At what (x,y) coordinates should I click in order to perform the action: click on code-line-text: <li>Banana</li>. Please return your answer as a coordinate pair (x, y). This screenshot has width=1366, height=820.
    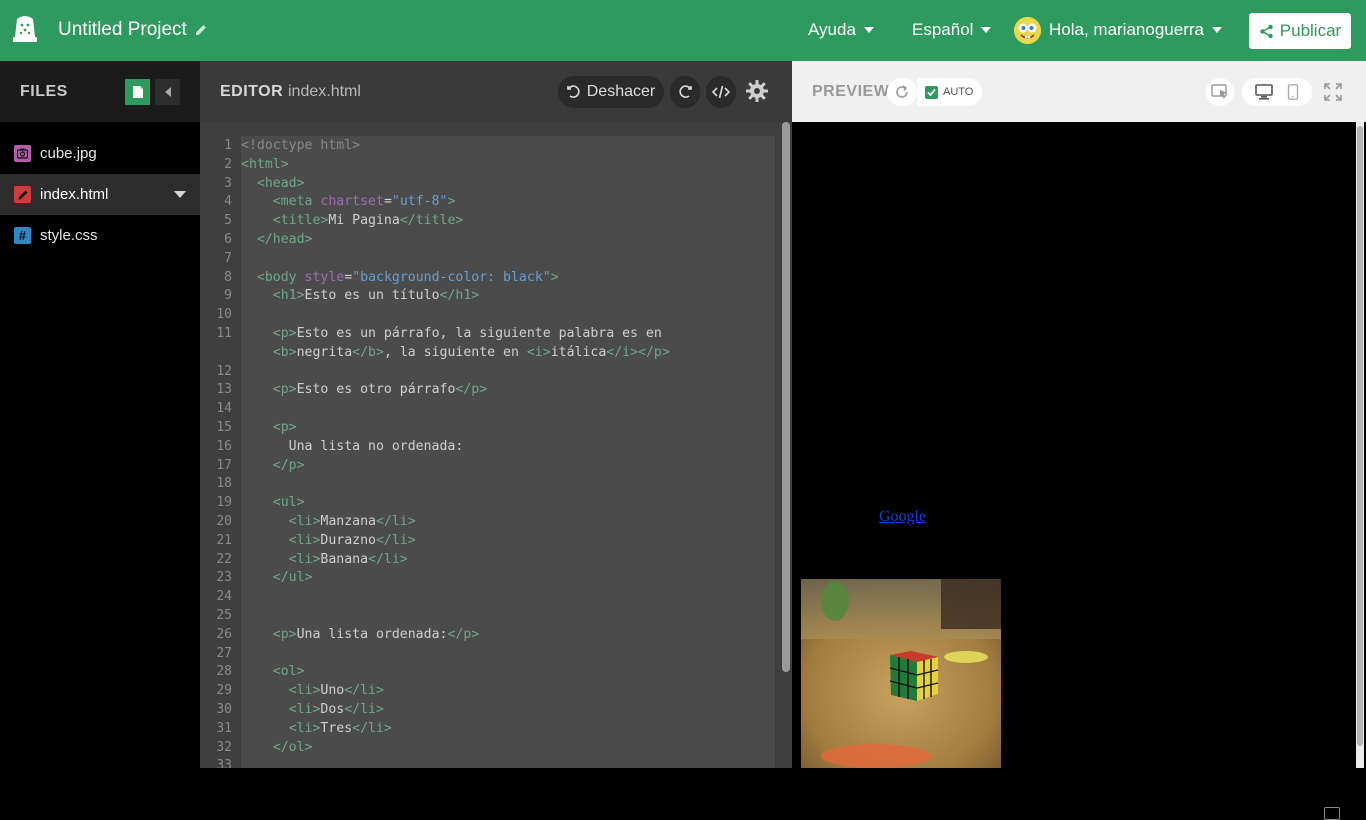
    Looking at the image, I should click on (348, 559).